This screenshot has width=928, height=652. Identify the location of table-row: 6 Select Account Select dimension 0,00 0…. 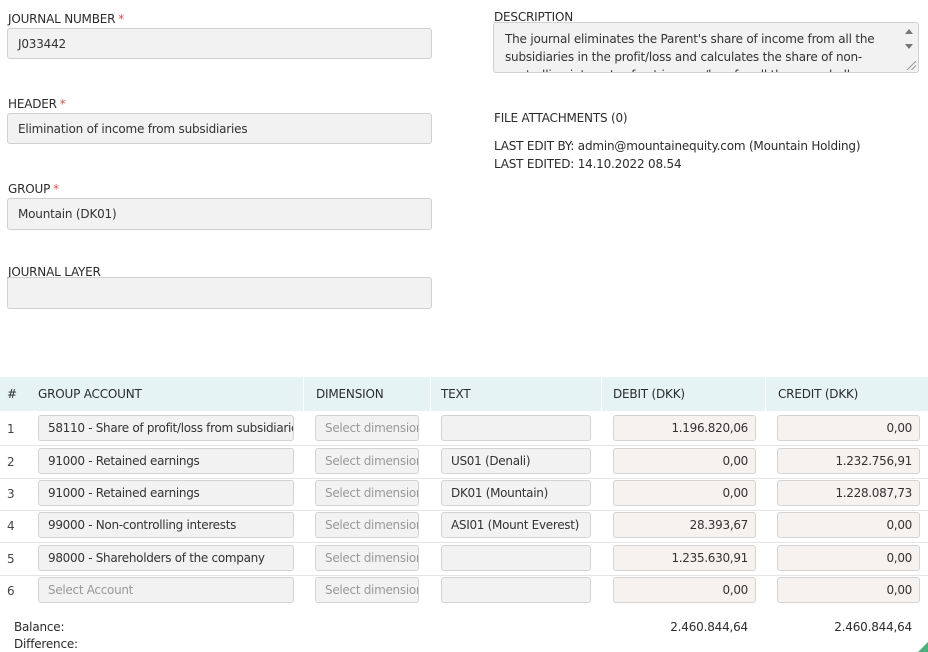
(464, 590).